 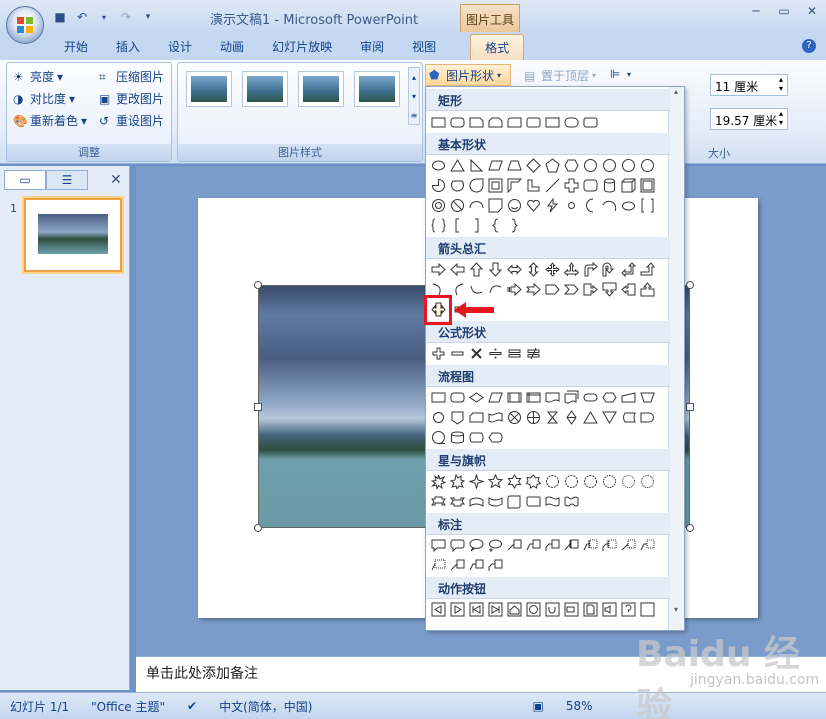 What do you see at coordinates (514, 269) in the screenshot?
I see `shape-left-right-arrow` at bounding box center [514, 269].